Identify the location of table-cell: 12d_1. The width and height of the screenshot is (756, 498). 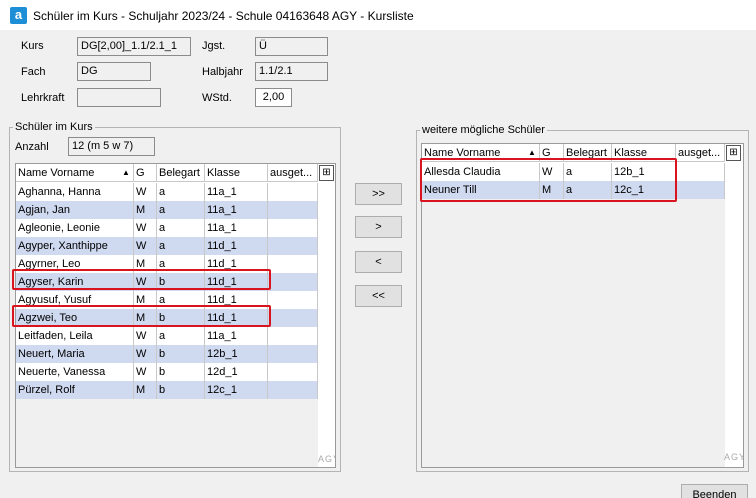
(236, 372).